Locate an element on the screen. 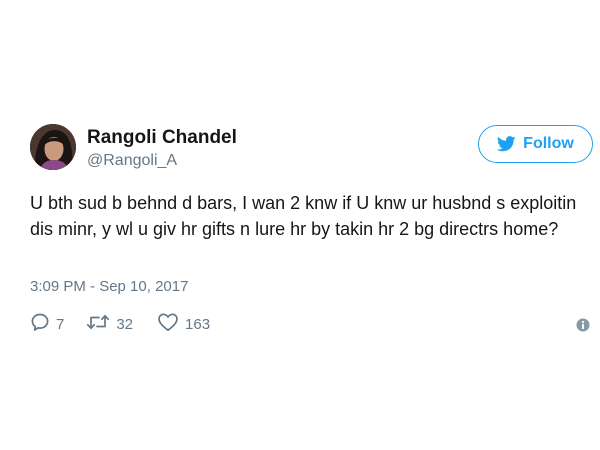  tweet-actions: 7 32 163 is located at coordinates (120, 324).